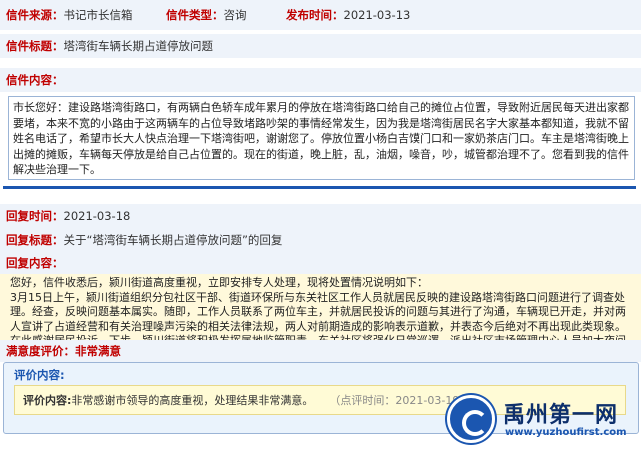 Image resolution: width=641 pixels, height=451 pixels. Describe the element at coordinates (319, 187) in the screenshot. I see `section-divider` at that location.